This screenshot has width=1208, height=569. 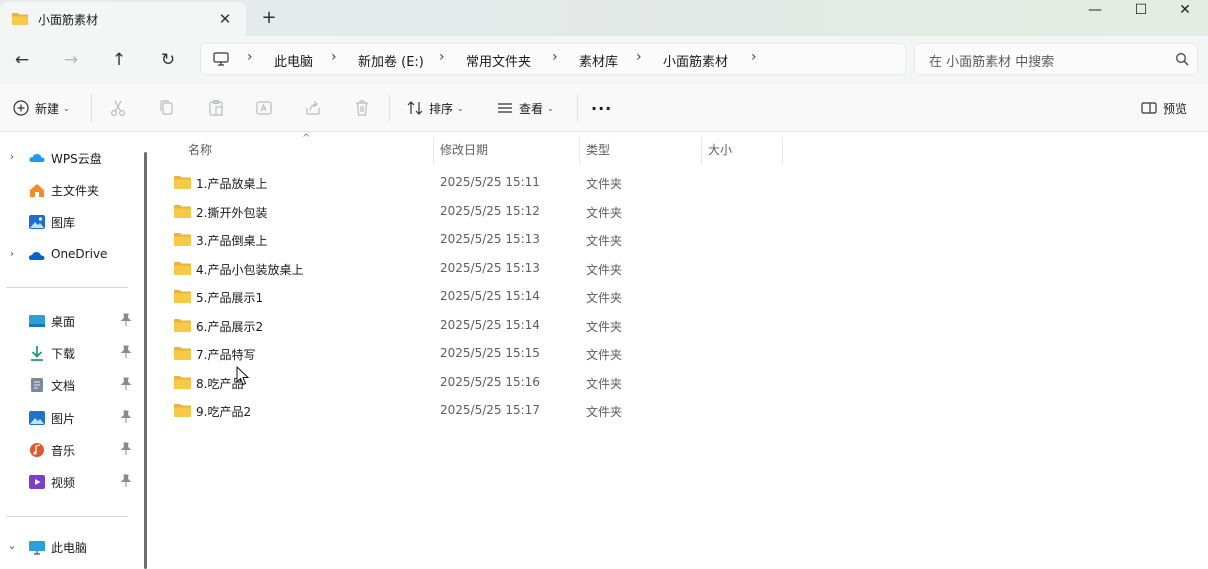 I want to click on file-row: 7.产品特写 2025/5/25 15:15 文件夹, so click(x=470, y=353).